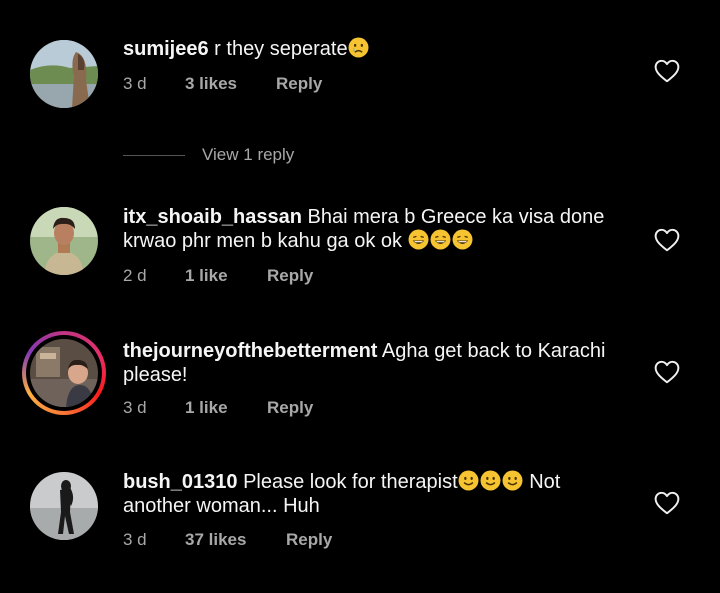 Image resolution: width=720 pixels, height=593 pixels. What do you see at coordinates (358, 47) in the screenshot?
I see `crying-face-icon` at bounding box center [358, 47].